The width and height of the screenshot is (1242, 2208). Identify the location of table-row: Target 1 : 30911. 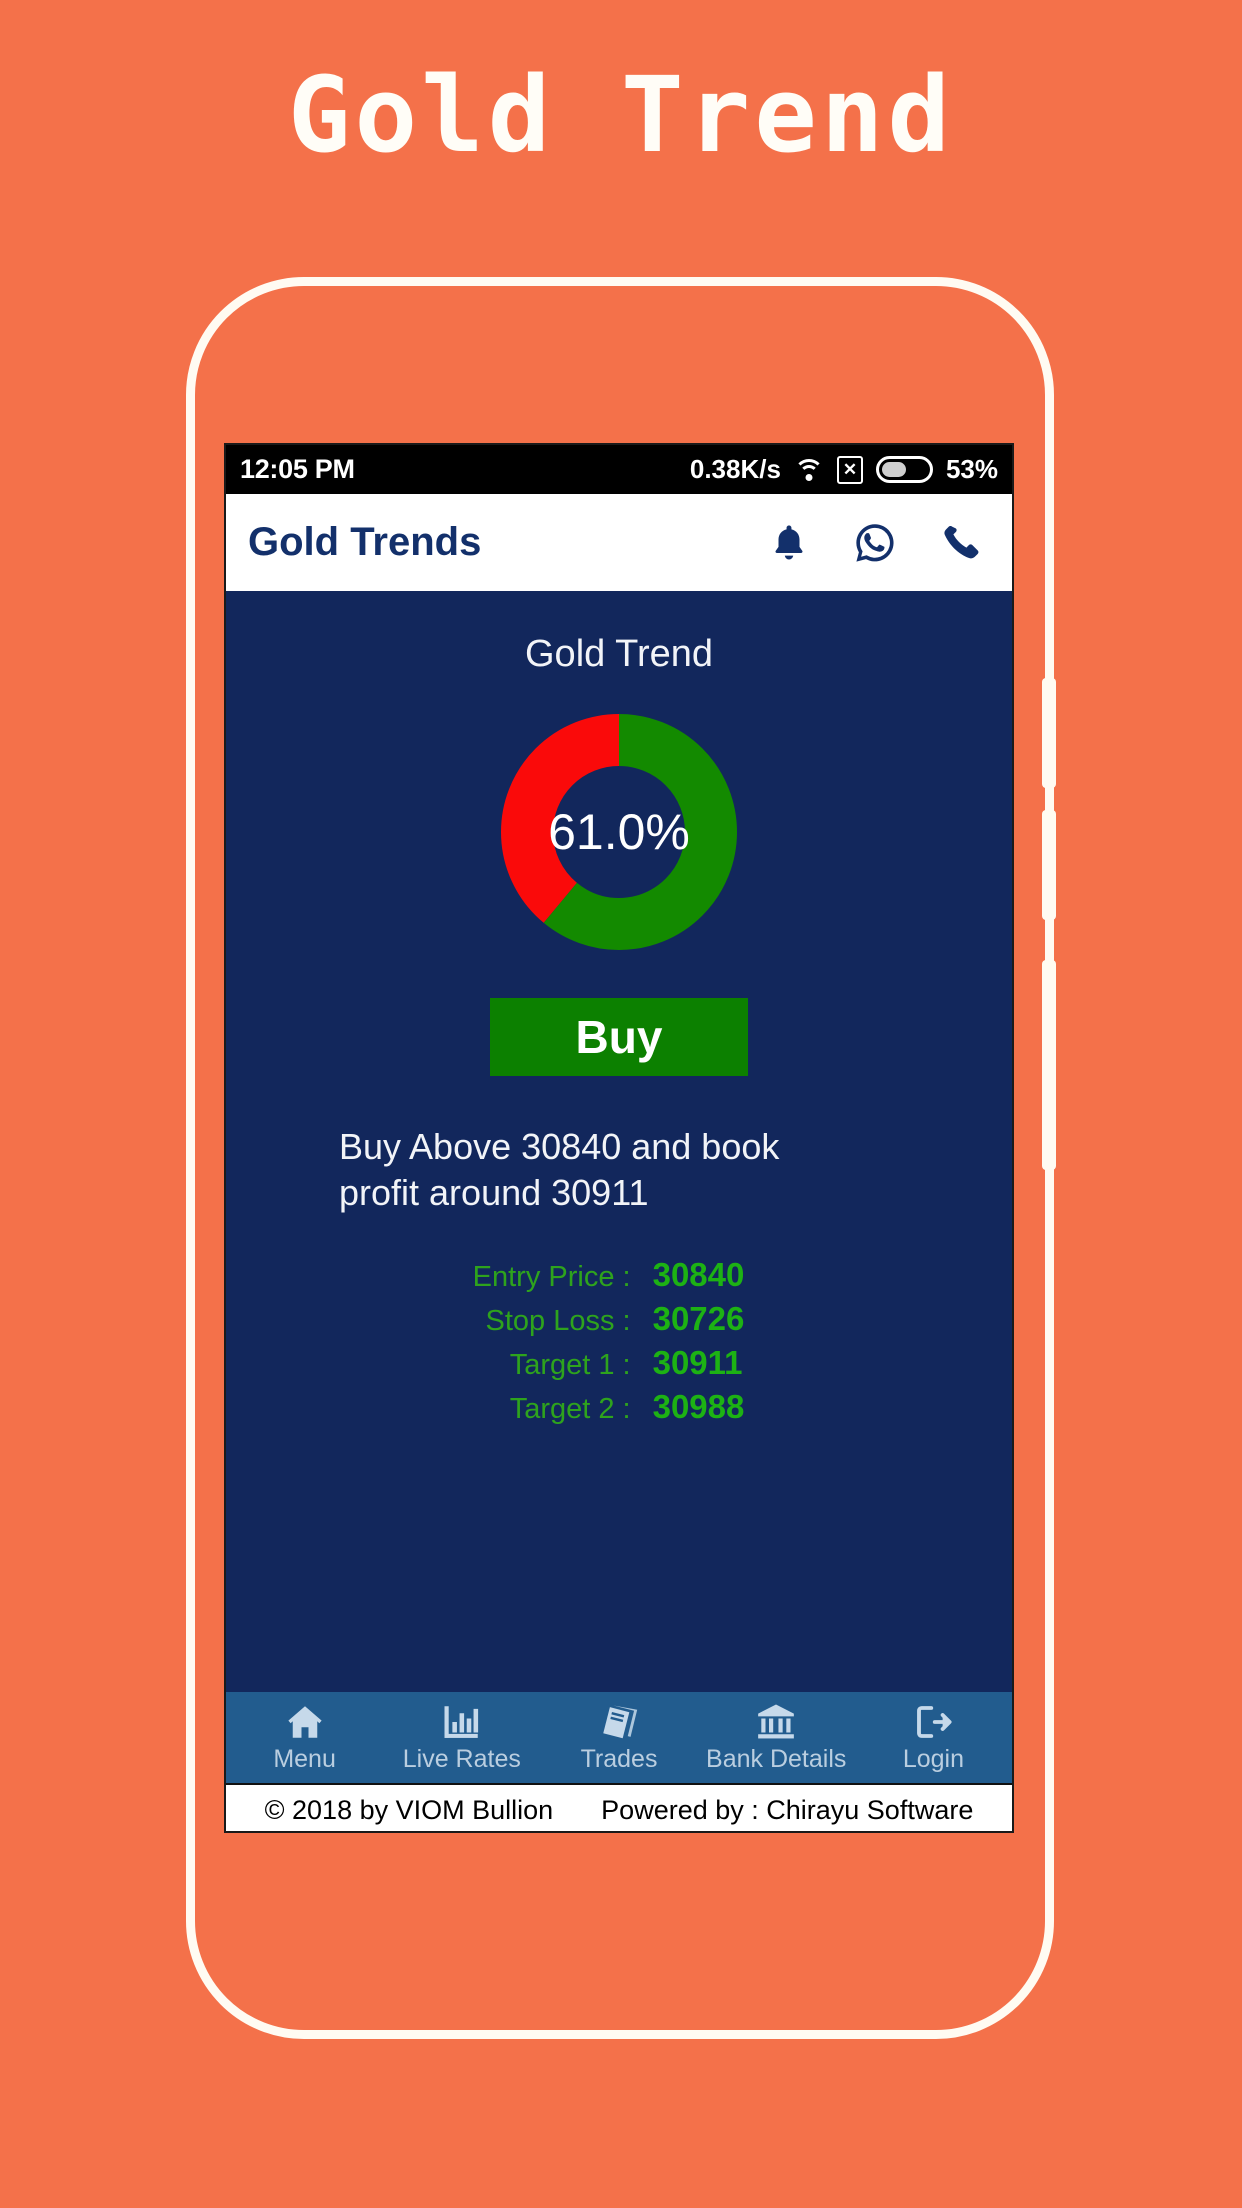
(619, 1363).